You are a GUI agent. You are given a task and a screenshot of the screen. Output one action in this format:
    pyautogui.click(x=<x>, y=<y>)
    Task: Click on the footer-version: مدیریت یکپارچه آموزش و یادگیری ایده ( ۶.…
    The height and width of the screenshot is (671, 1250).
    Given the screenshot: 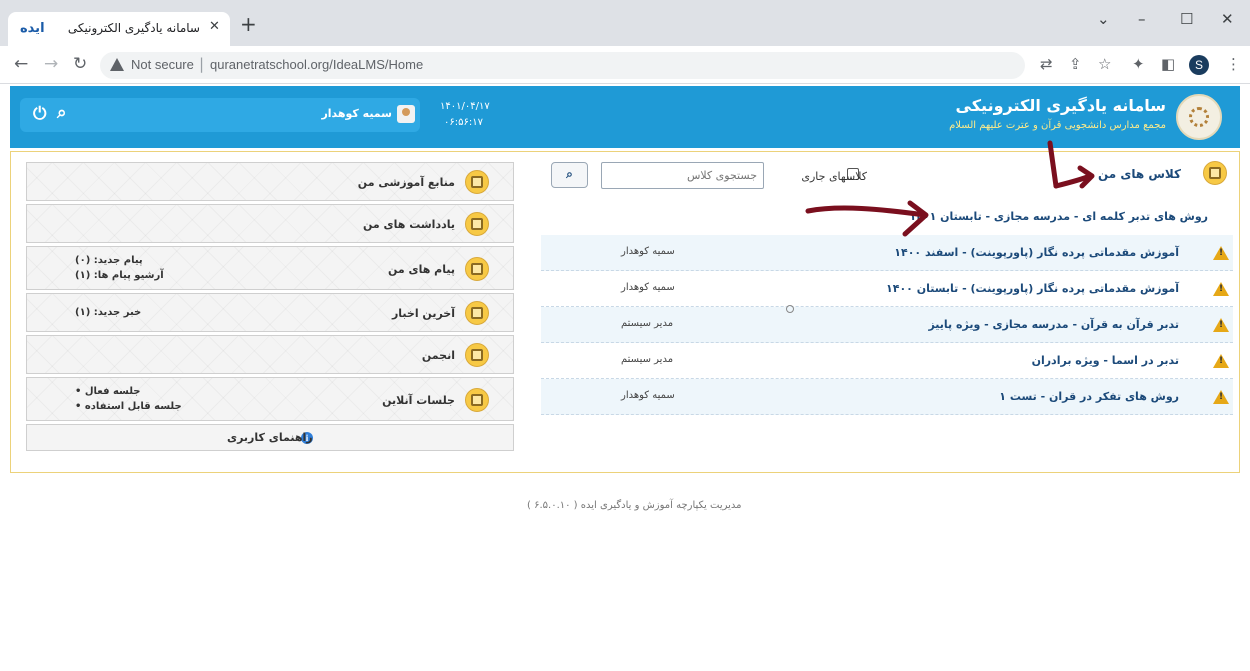 What is the action you would take?
    pyautogui.click(x=634, y=505)
    